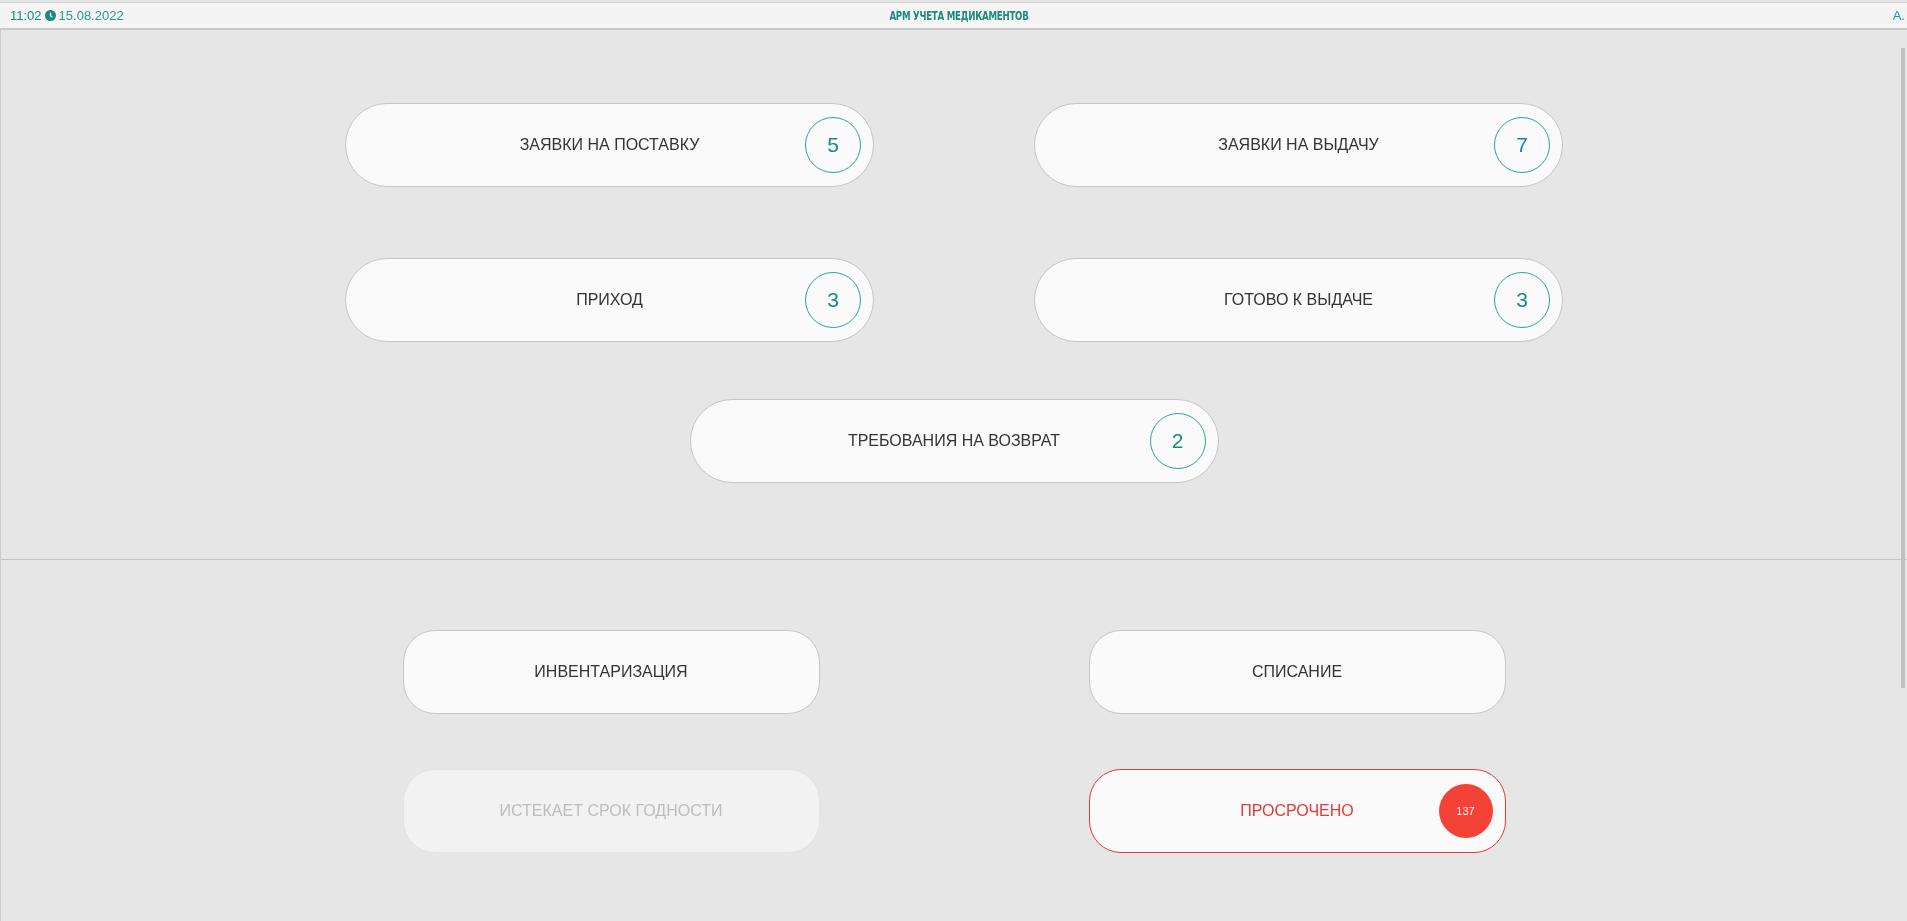 The width and height of the screenshot is (1907, 921). Describe the element at coordinates (1297, 811) in the screenshot. I see `menu-button: ПРОСРОЧЕНО 137` at that location.